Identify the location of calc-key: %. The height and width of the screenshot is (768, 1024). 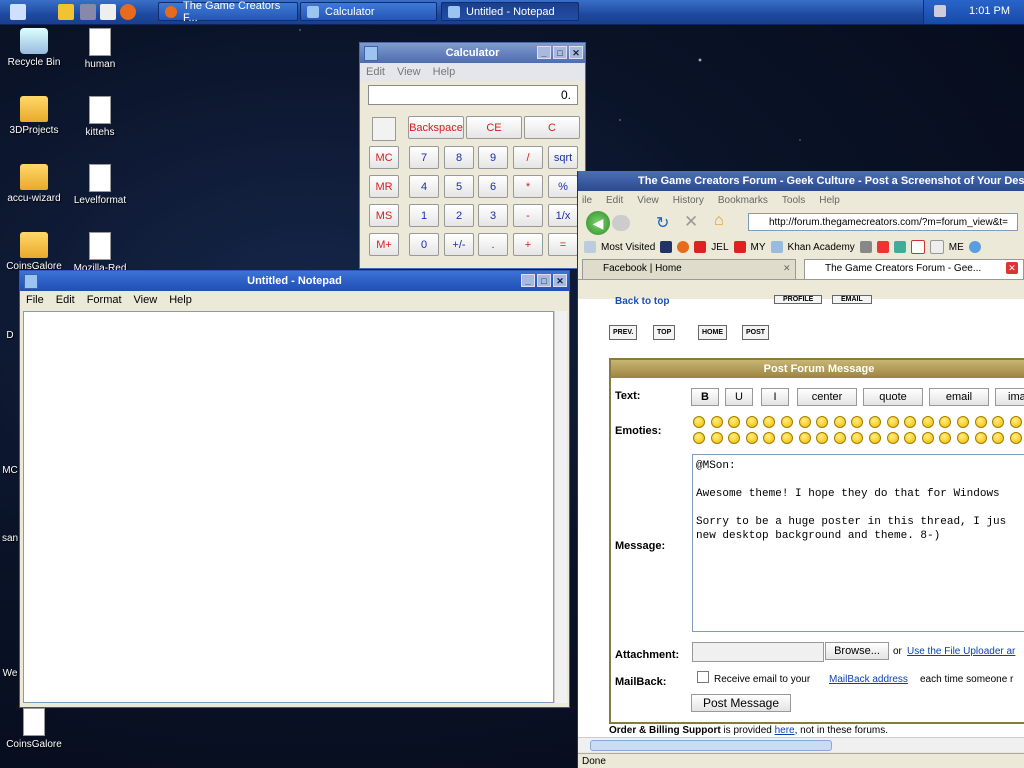
(563, 186).